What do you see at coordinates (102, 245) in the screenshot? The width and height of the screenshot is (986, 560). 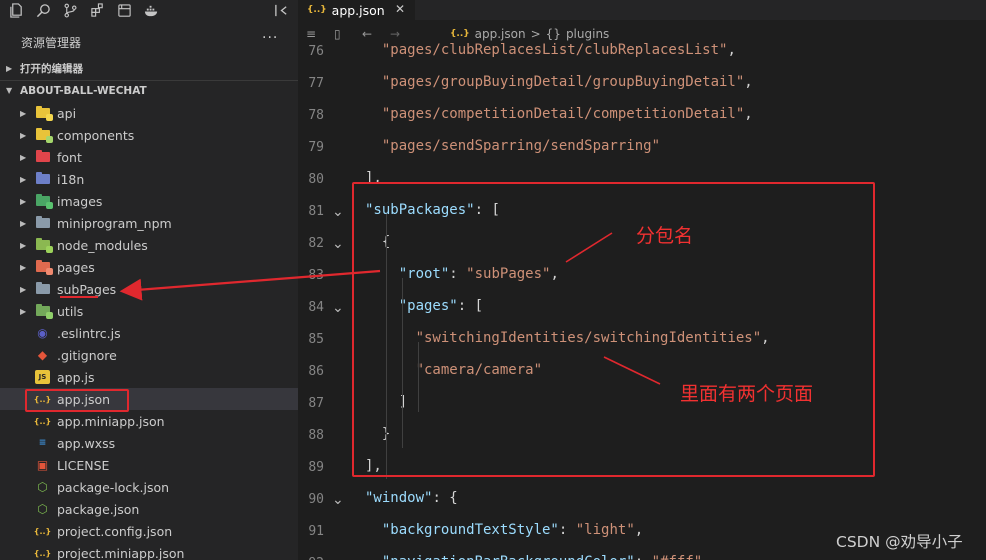 I see `tree-item-label: node_modules` at bounding box center [102, 245].